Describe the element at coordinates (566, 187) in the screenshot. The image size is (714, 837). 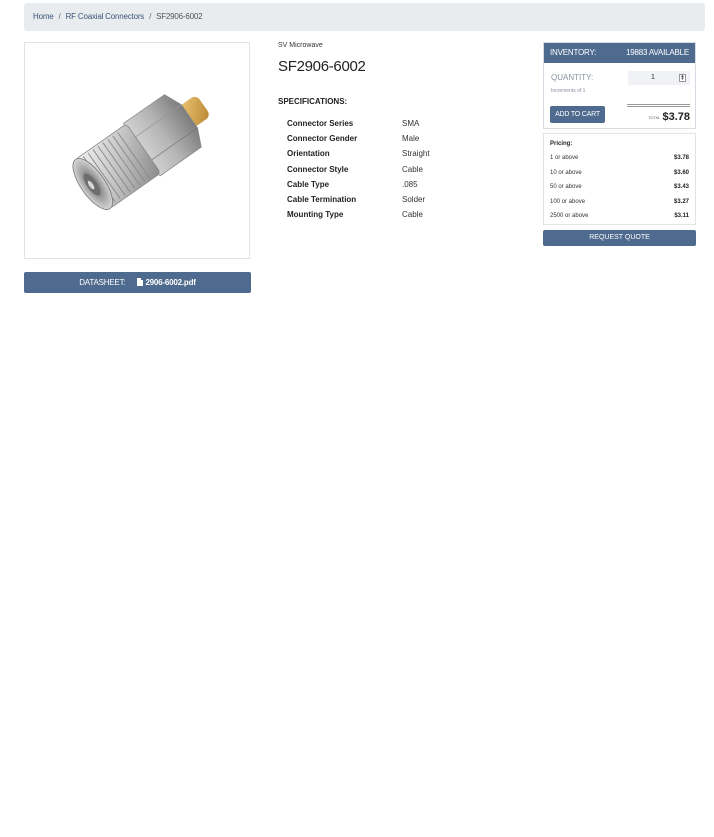
I see `price-tier-qty: 50 or above` at that location.